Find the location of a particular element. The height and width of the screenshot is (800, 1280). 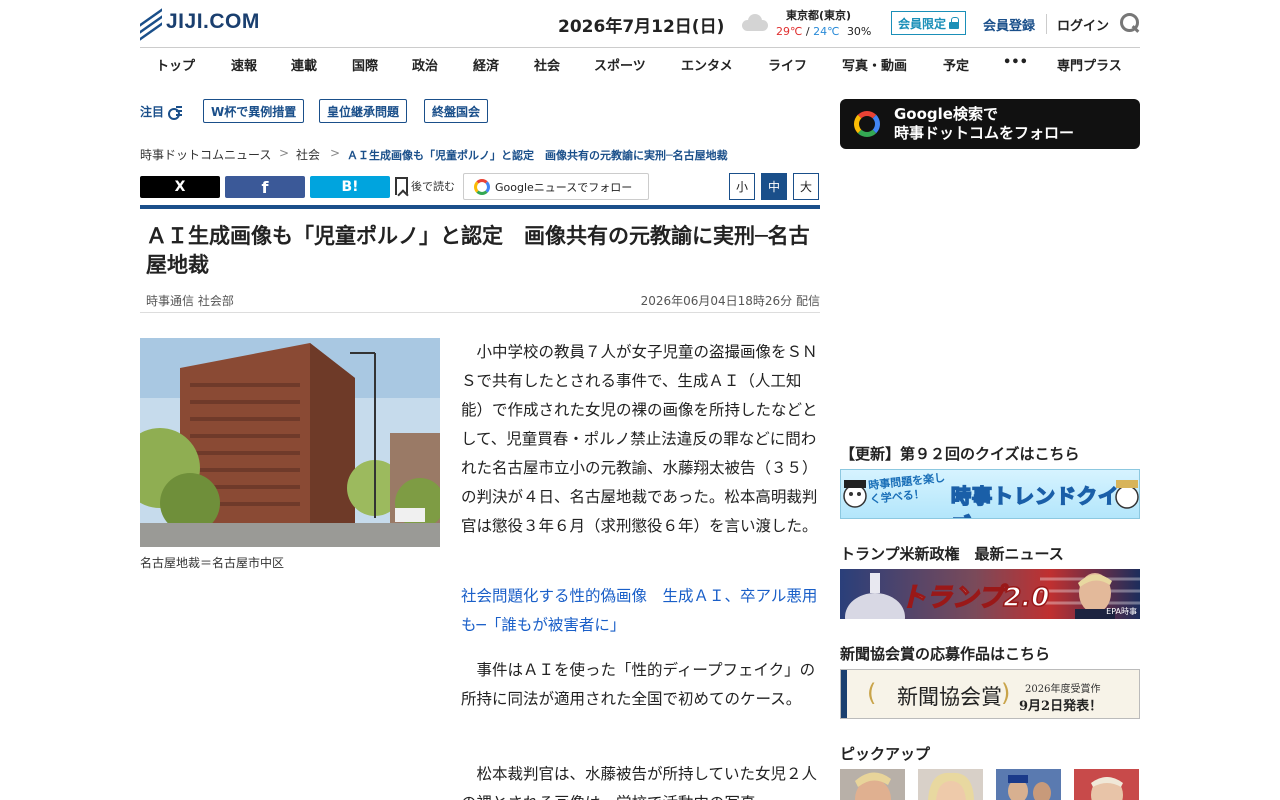

nav-entertainment: エンタメ is located at coordinates (707, 64).